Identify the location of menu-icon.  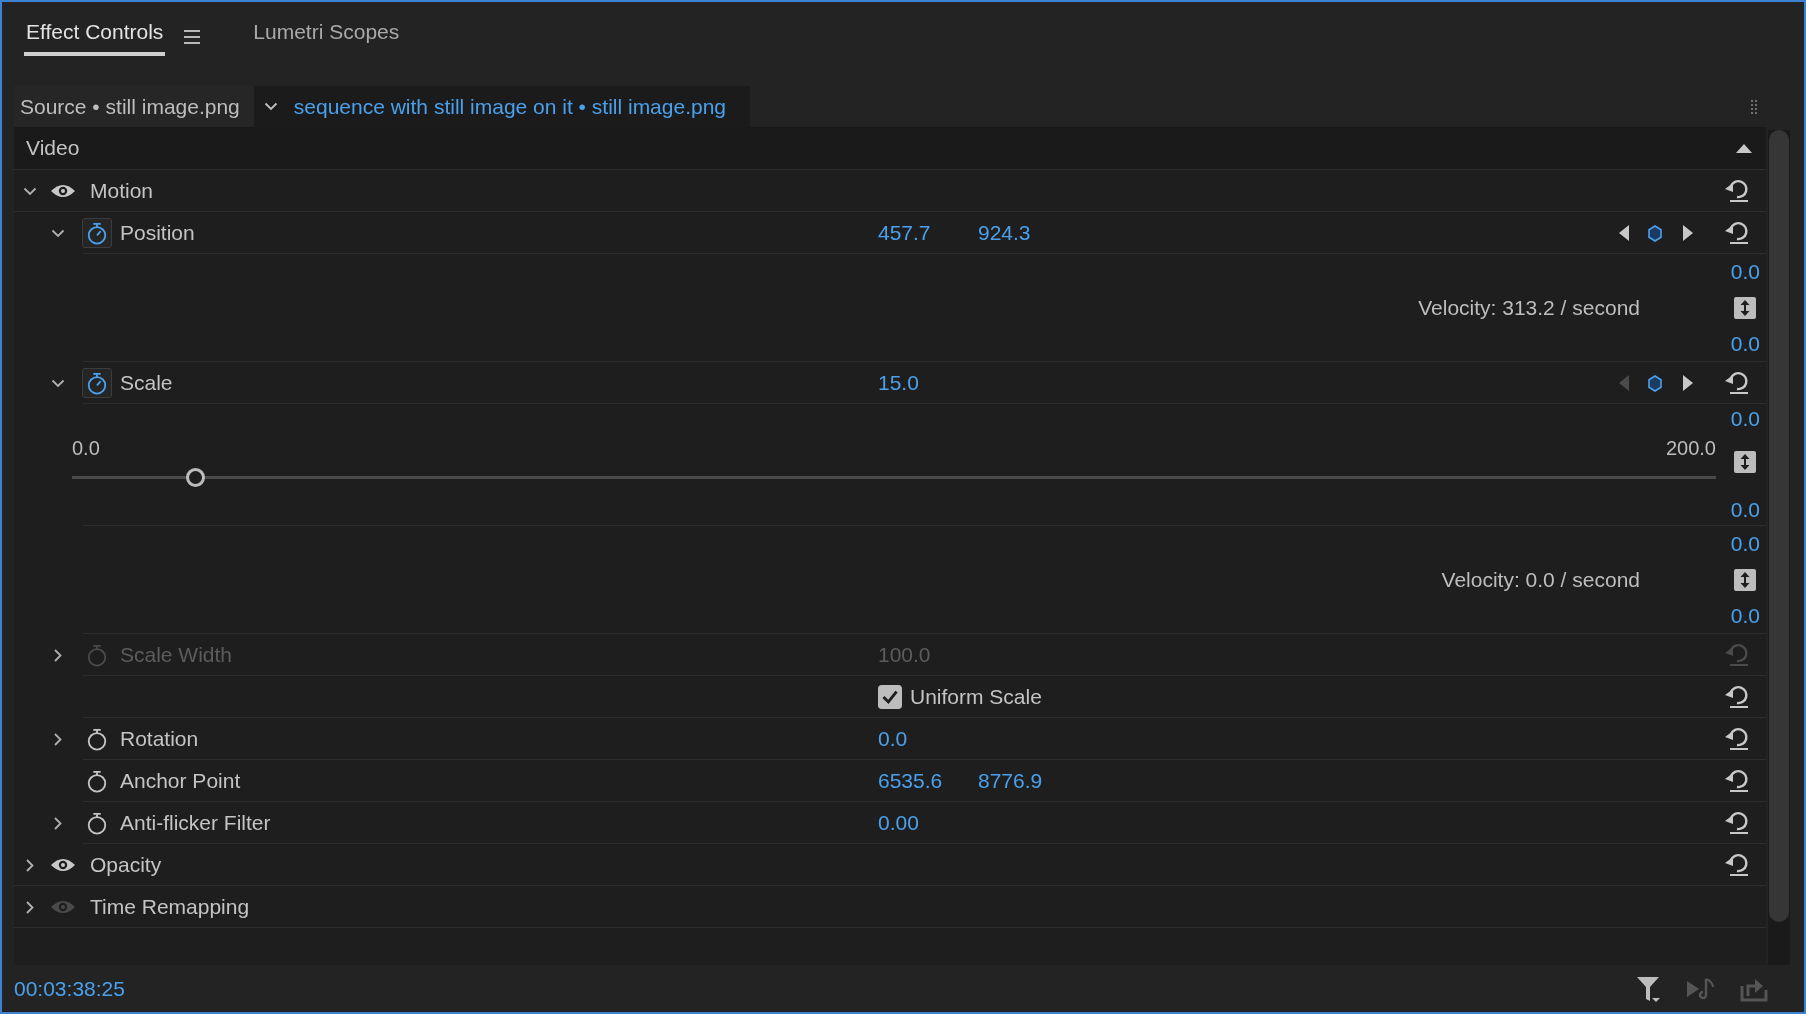
(192, 37).